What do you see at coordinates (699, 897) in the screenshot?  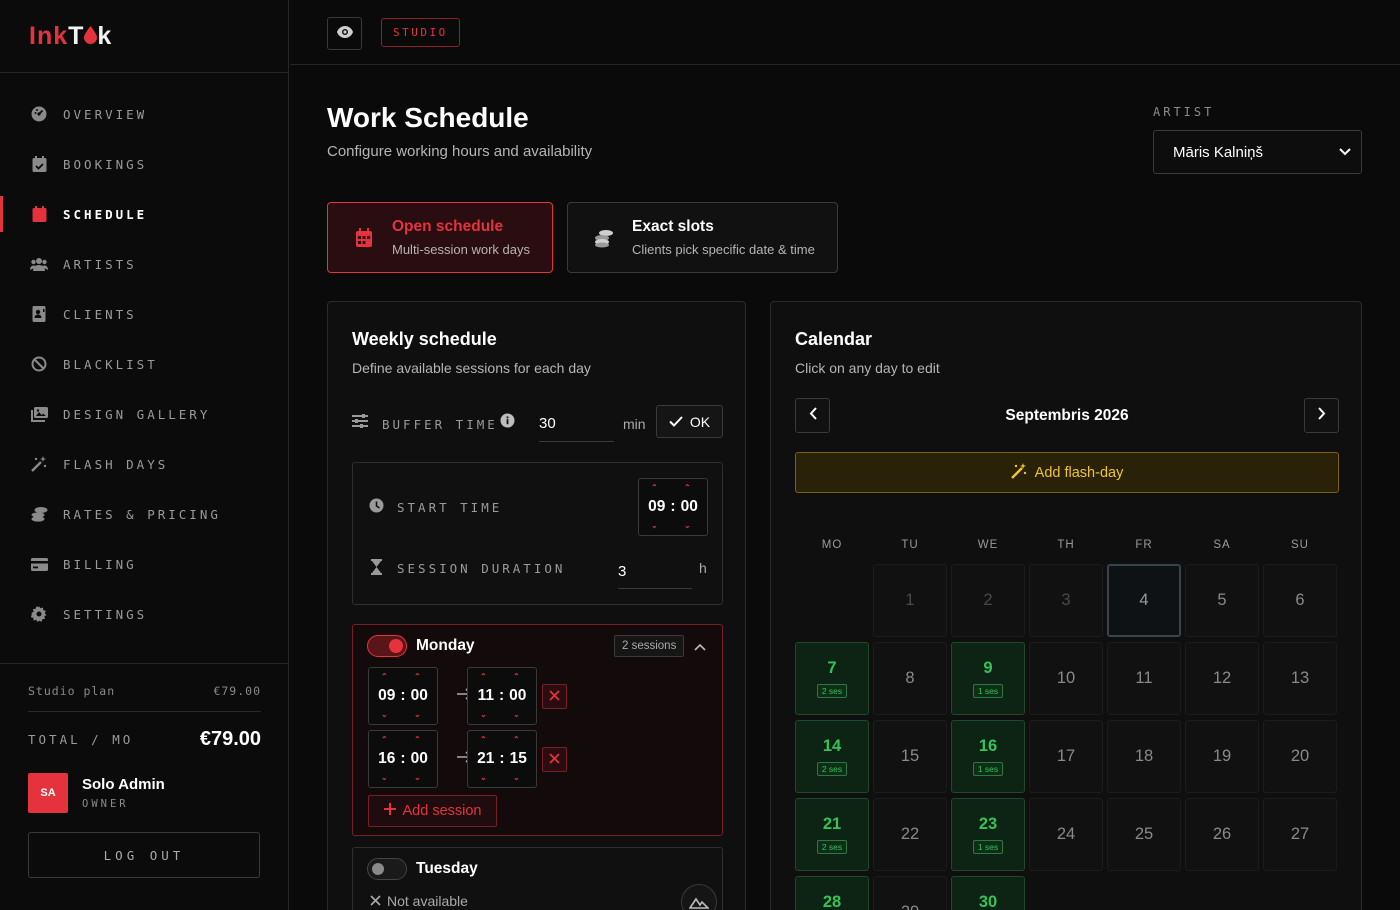 I see `mountain-icon` at bounding box center [699, 897].